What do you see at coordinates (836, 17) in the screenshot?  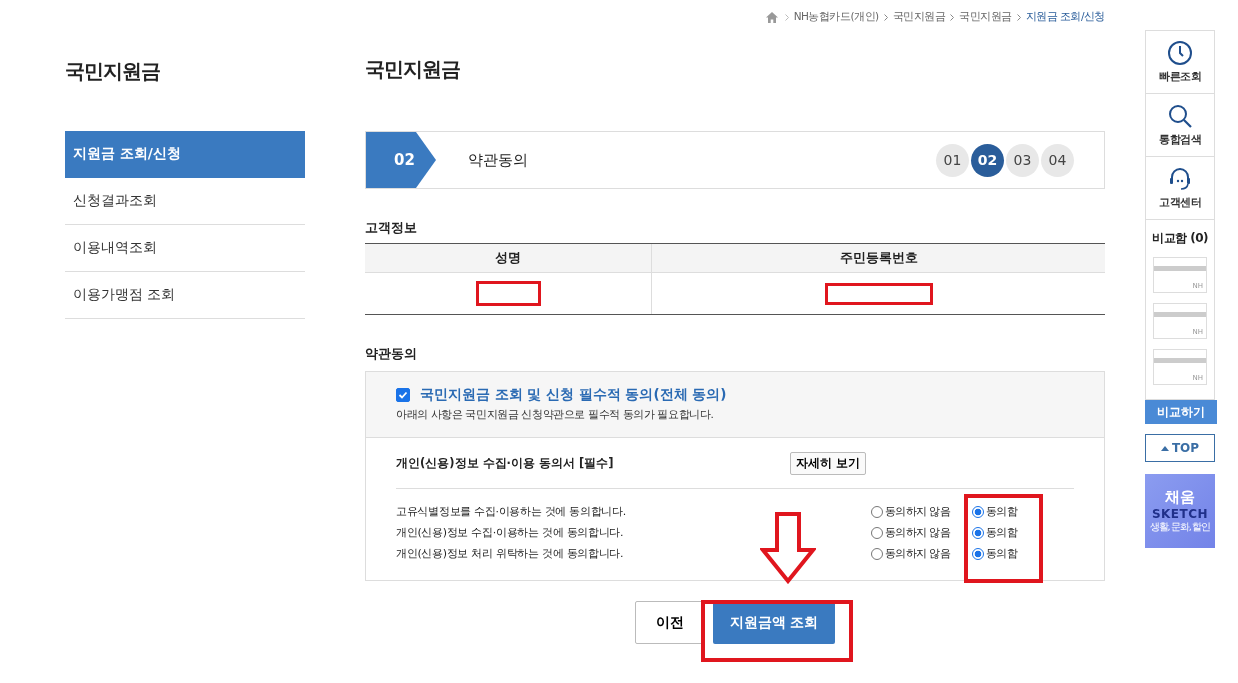 I see `breadcrumb-link: NH농협카드(개인)` at bounding box center [836, 17].